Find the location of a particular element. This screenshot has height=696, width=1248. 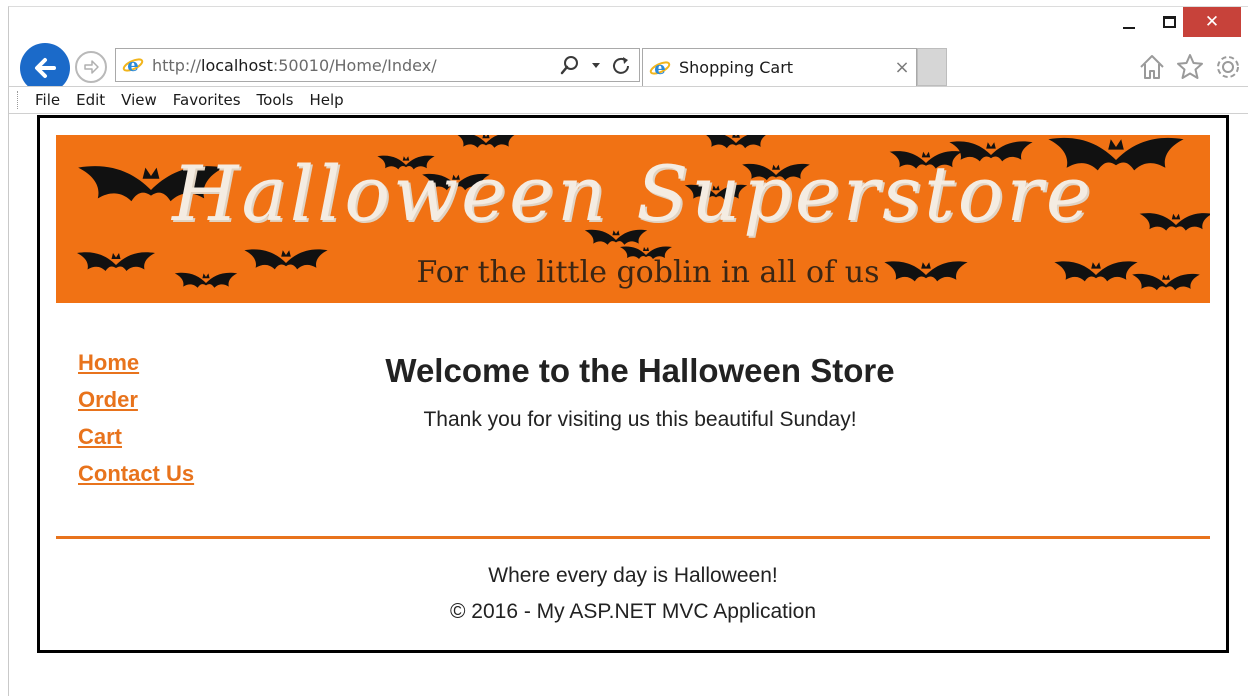

close-window-button: ✕ is located at coordinates (1212, 22).